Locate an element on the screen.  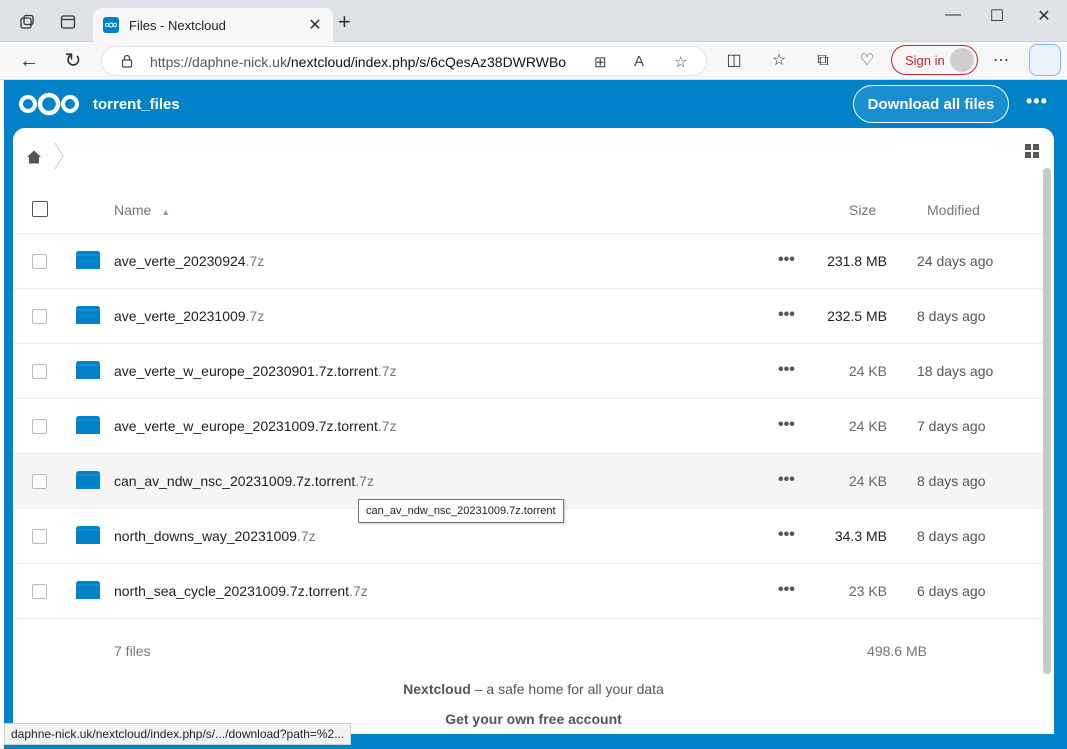
sign-in-label: Sign in is located at coordinates (925, 60).